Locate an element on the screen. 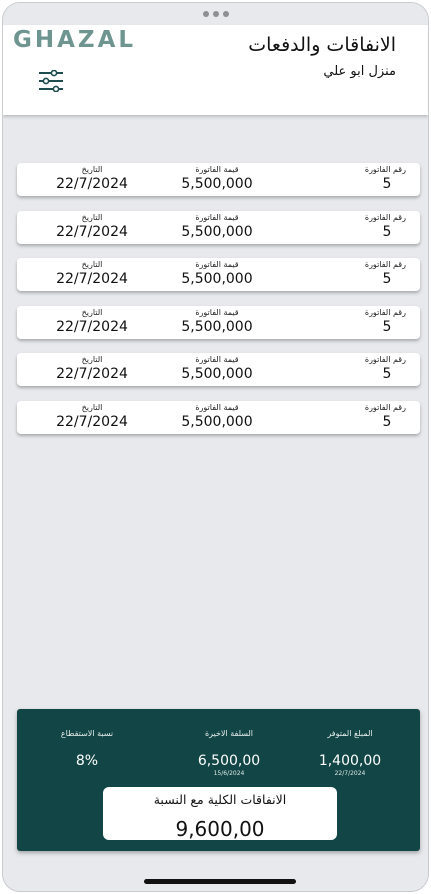  last-advance-stat: السلفة الاخيرة 6,500,00 15/6/2024 is located at coordinates (229, 753).